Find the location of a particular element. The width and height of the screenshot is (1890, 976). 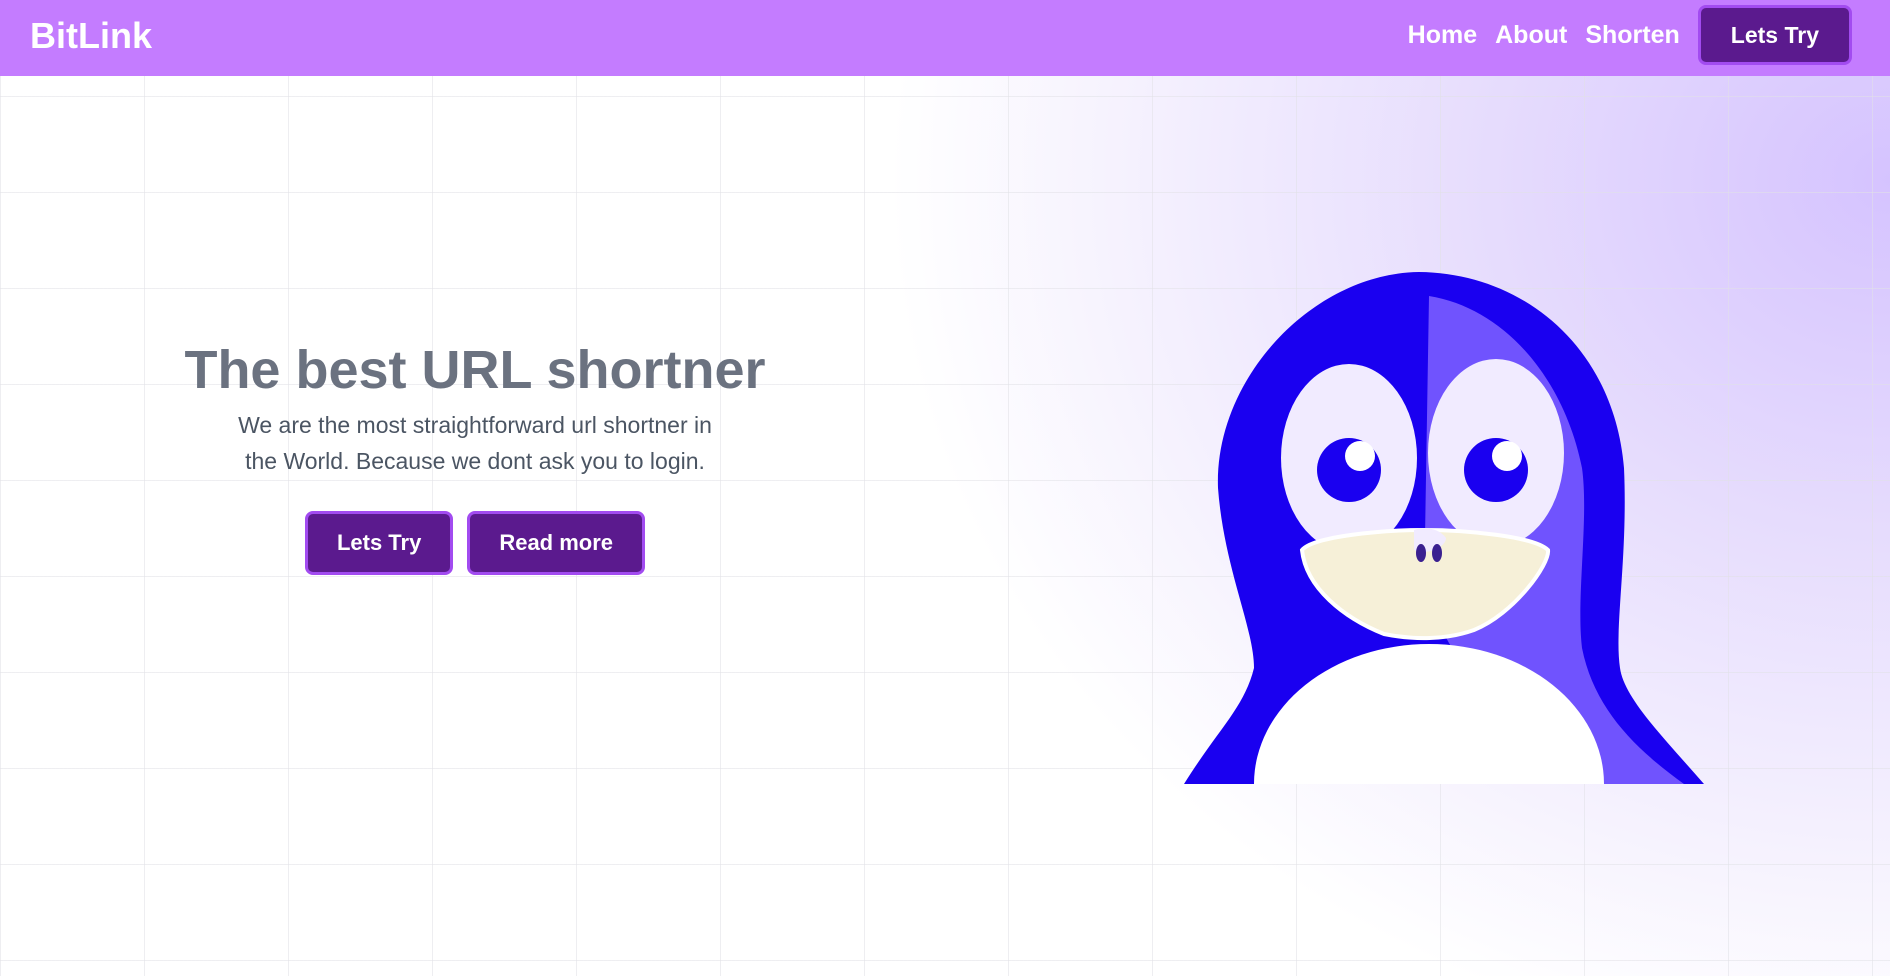

navbar: BitLink Home About Shorten Lets Try is located at coordinates (945, 38).